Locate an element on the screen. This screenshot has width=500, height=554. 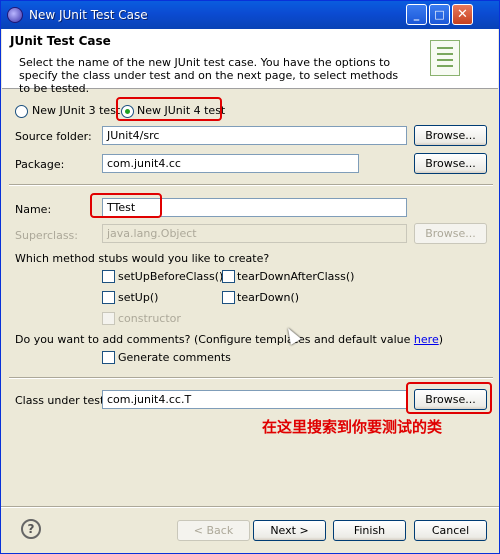
source-folder-field: JUnit4/src is located at coordinates (254, 135).